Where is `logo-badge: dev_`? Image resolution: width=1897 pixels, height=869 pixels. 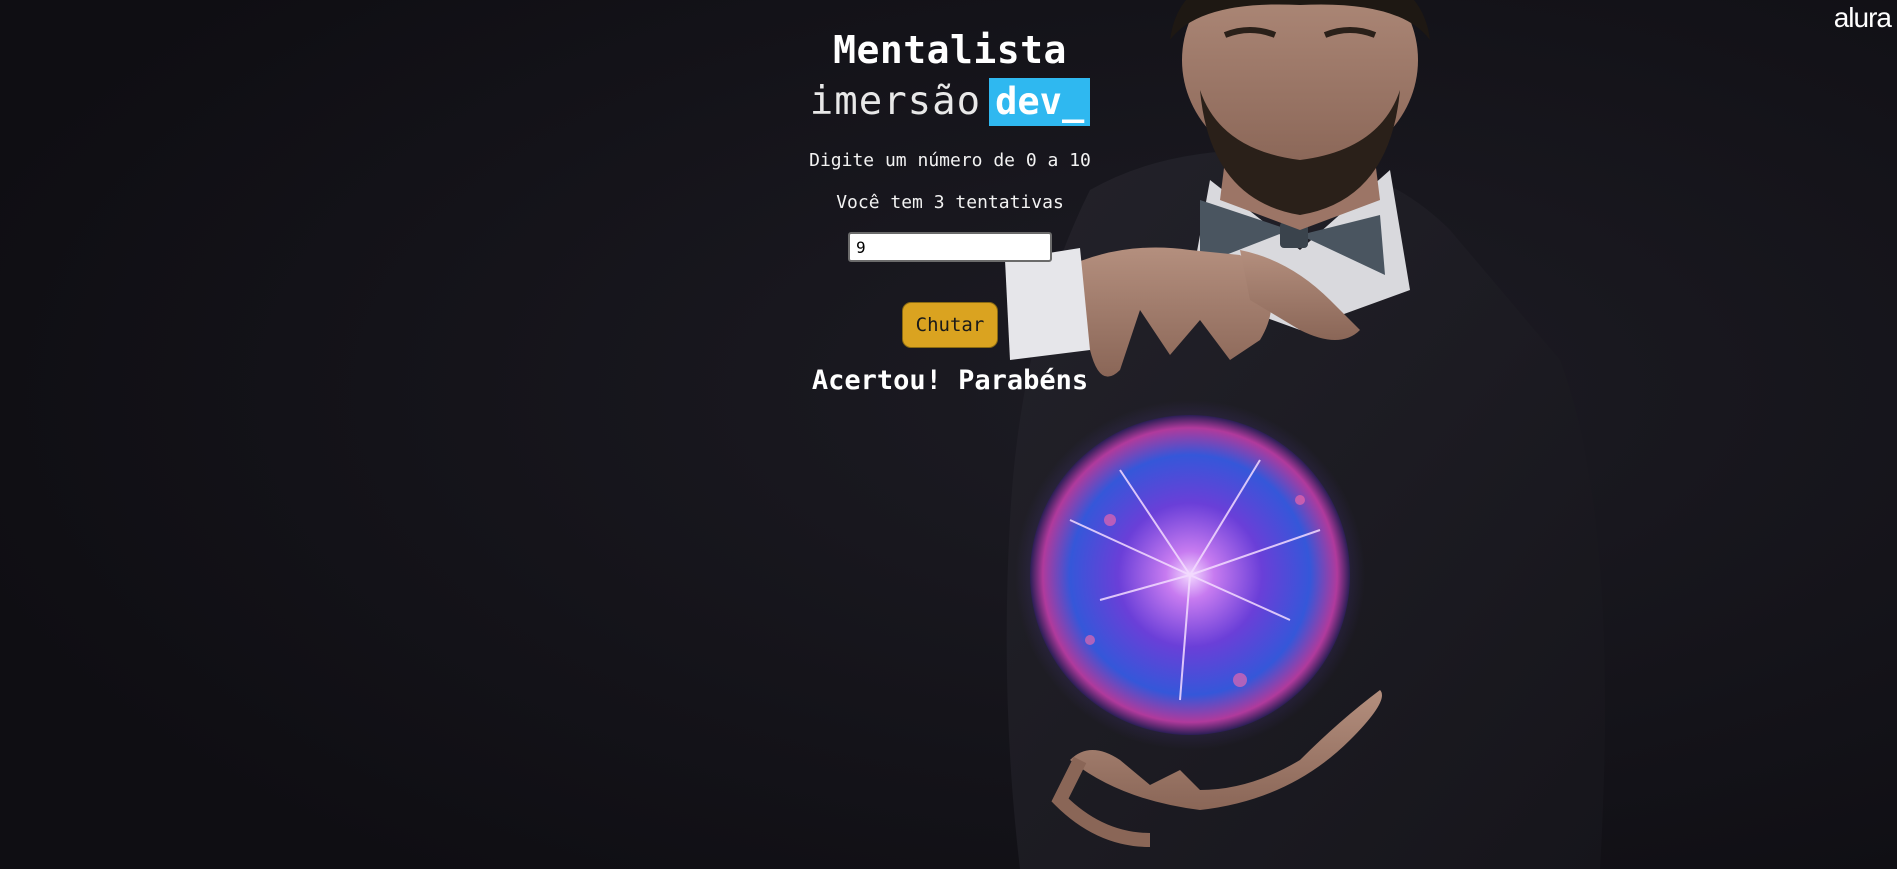 logo-badge: dev_ is located at coordinates (1040, 102).